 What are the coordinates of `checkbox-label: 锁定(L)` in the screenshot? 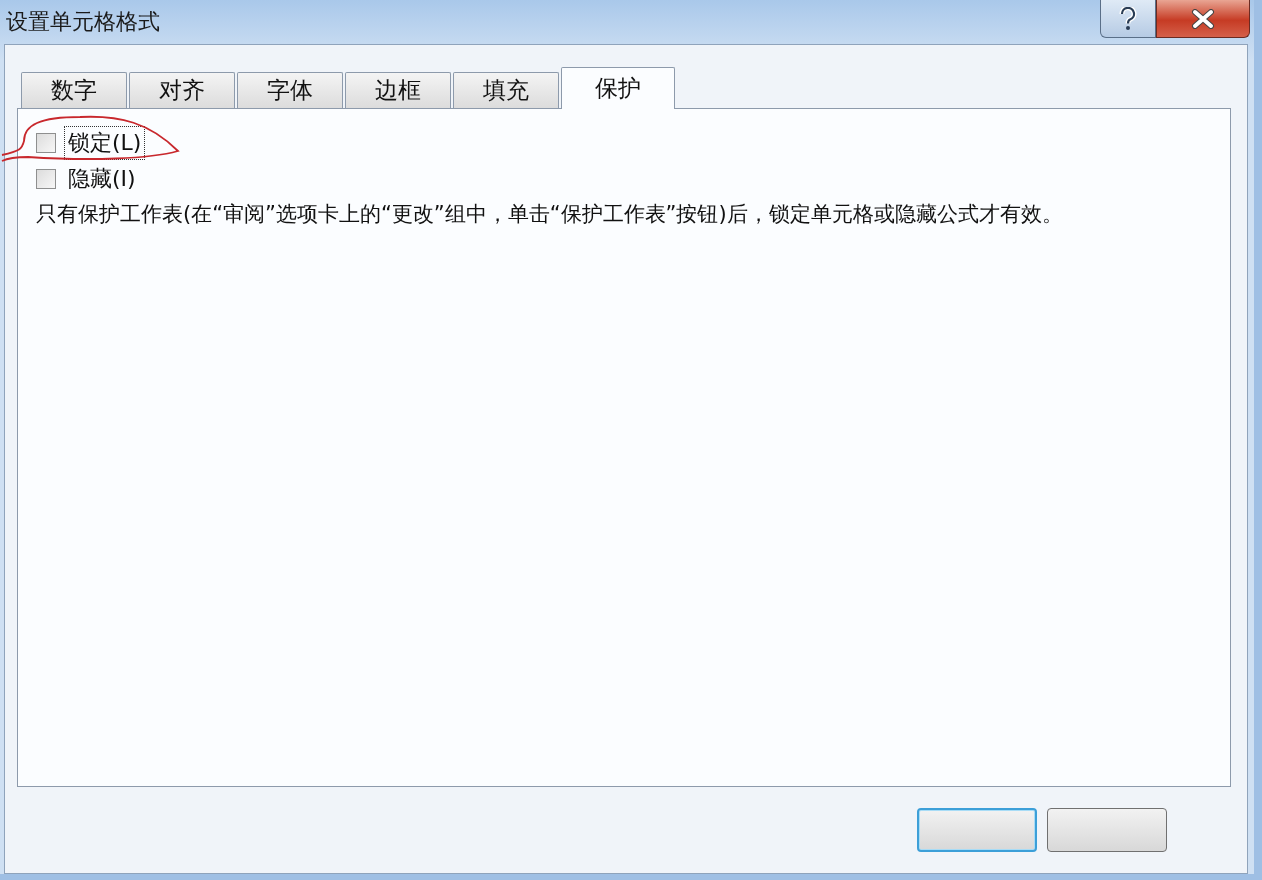 It's located at (105, 143).